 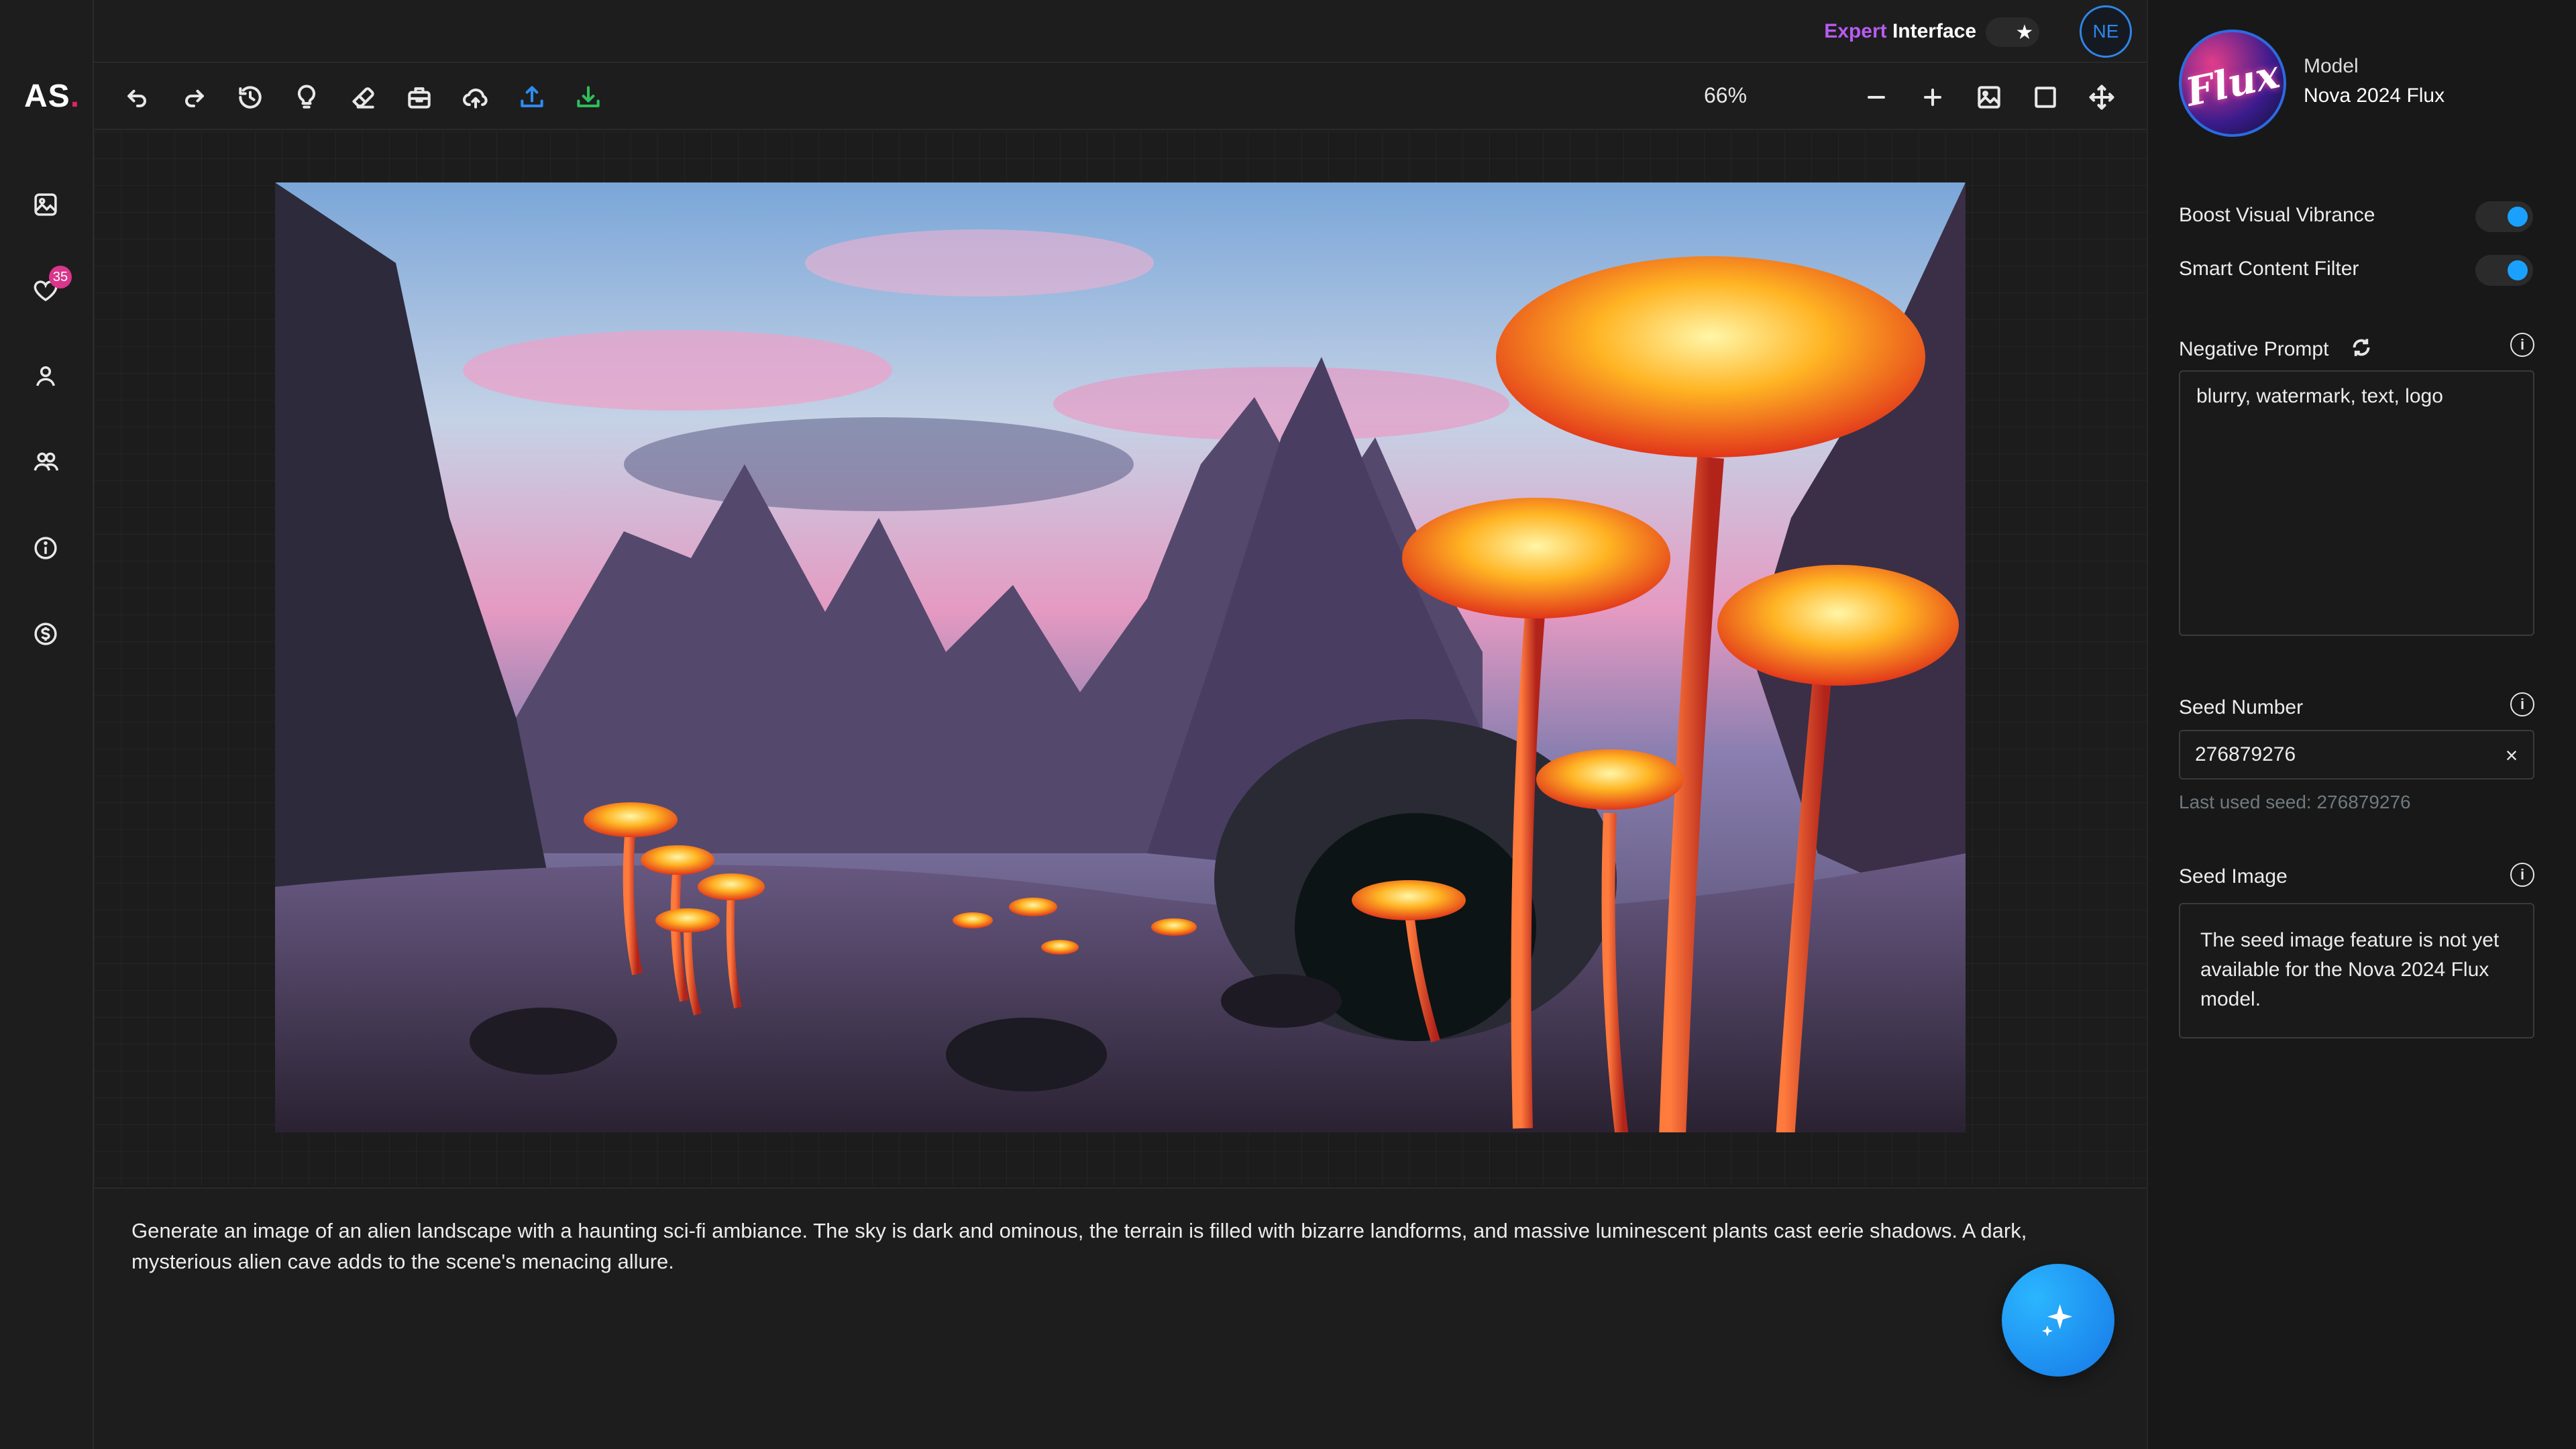 What do you see at coordinates (2342, 754) in the screenshot?
I see `seed-number-input` at bounding box center [2342, 754].